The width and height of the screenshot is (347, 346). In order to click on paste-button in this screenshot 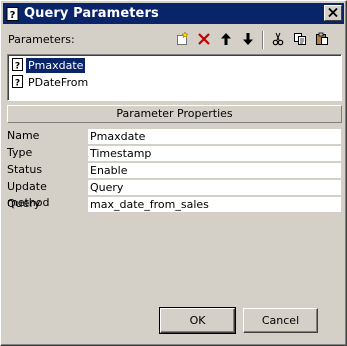, I will do `click(322, 40)`.